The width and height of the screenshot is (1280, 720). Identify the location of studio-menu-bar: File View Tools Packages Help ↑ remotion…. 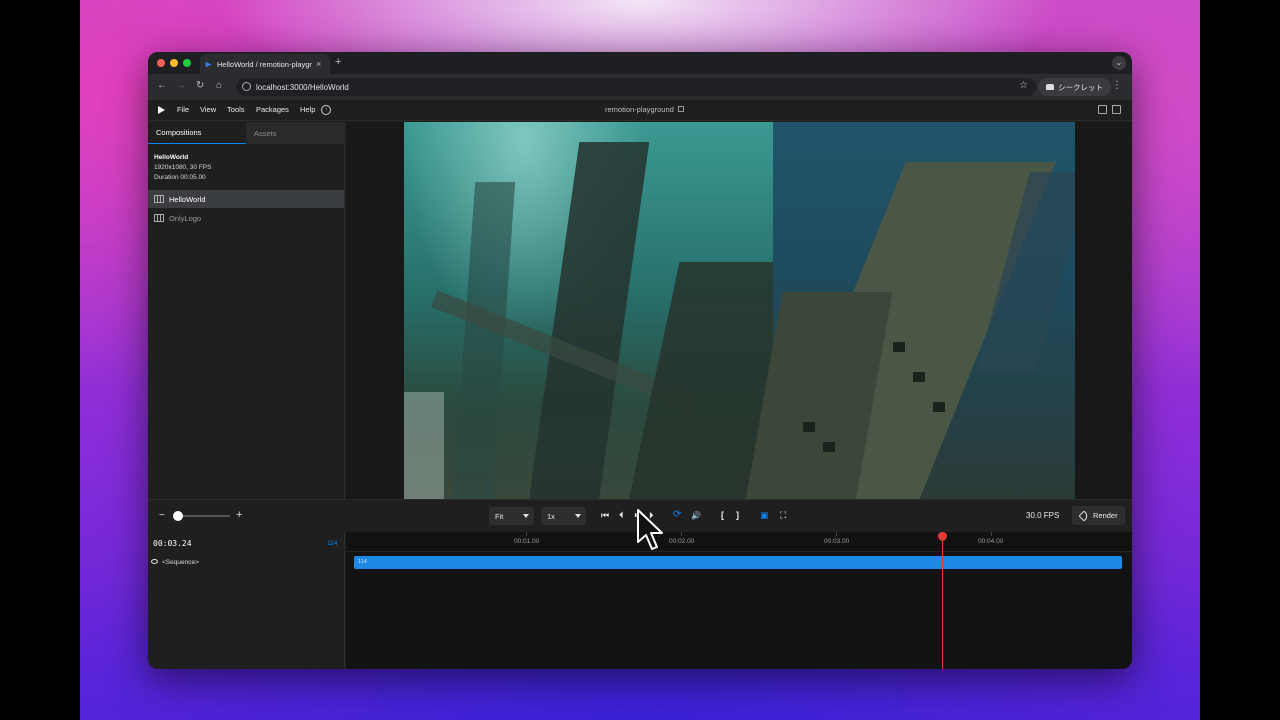
(640, 110).